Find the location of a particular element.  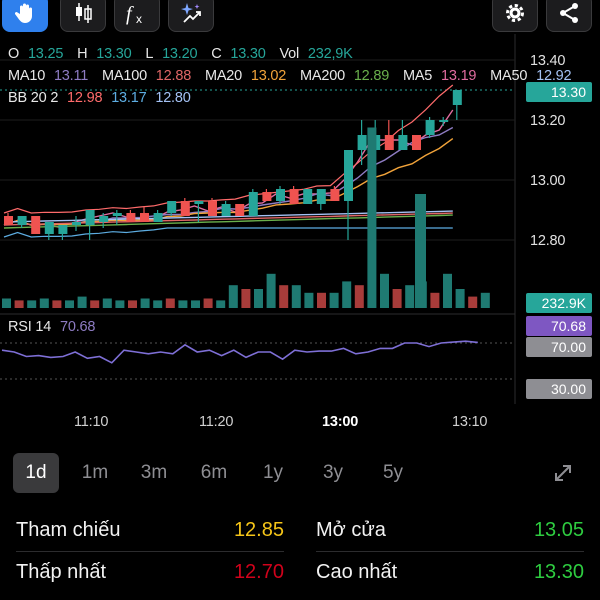

ma-label: MA10 is located at coordinates (27, 76).